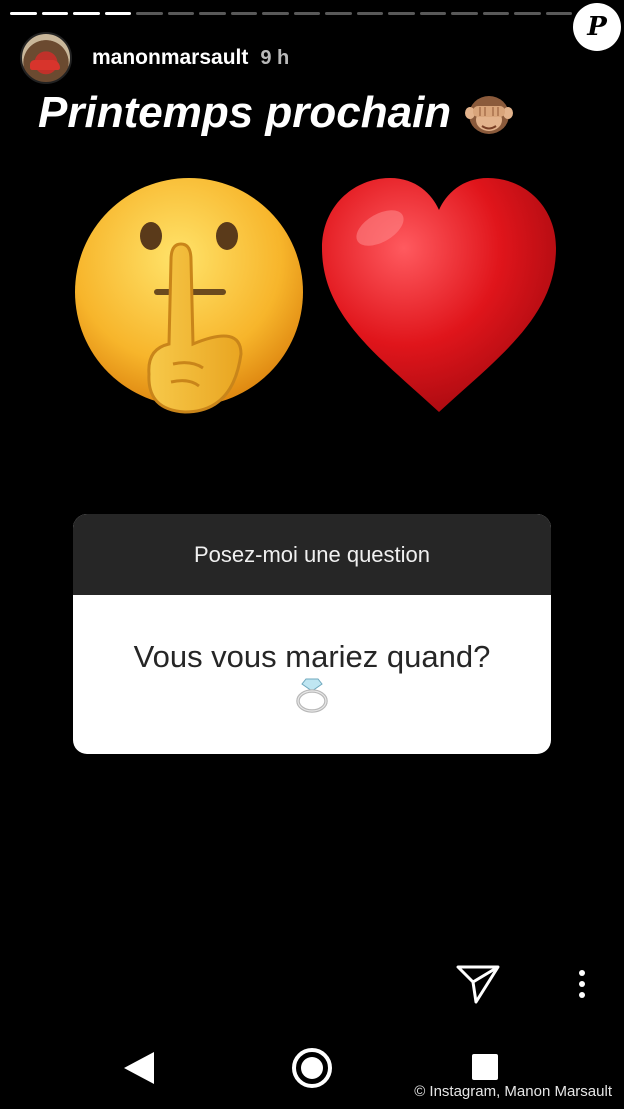 The width and height of the screenshot is (624, 1109). What do you see at coordinates (275, 57) in the screenshot?
I see `post-time: 9 h` at bounding box center [275, 57].